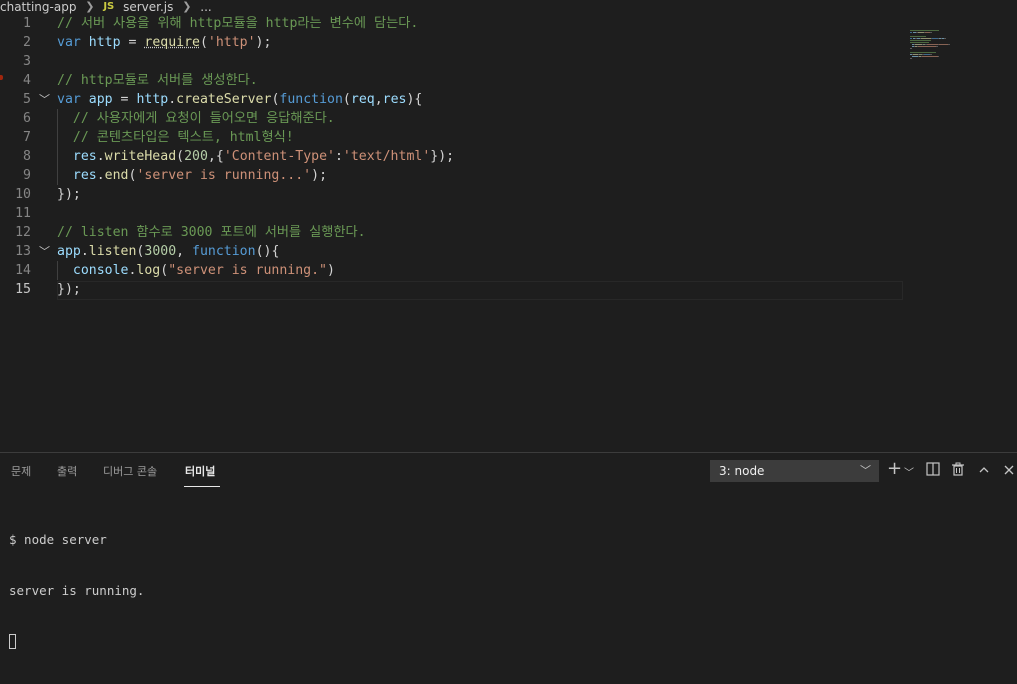 The image size is (1017, 684). What do you see at coordinates (12, 641) in the screenshot?
I see `terminal-cursor` at bounding box center [12, 641].